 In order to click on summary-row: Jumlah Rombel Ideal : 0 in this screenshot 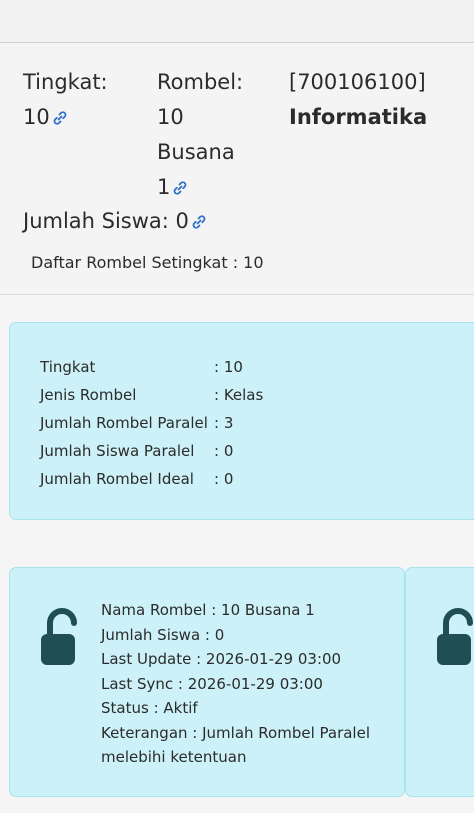, I will do `click(136, 479)`.